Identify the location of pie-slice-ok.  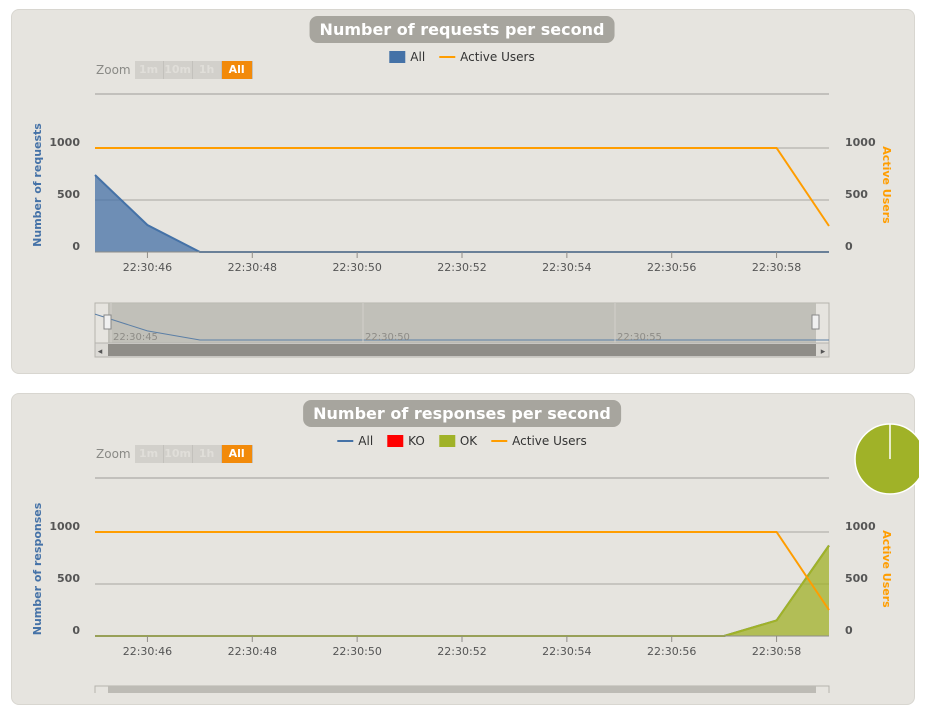
(890, 459).